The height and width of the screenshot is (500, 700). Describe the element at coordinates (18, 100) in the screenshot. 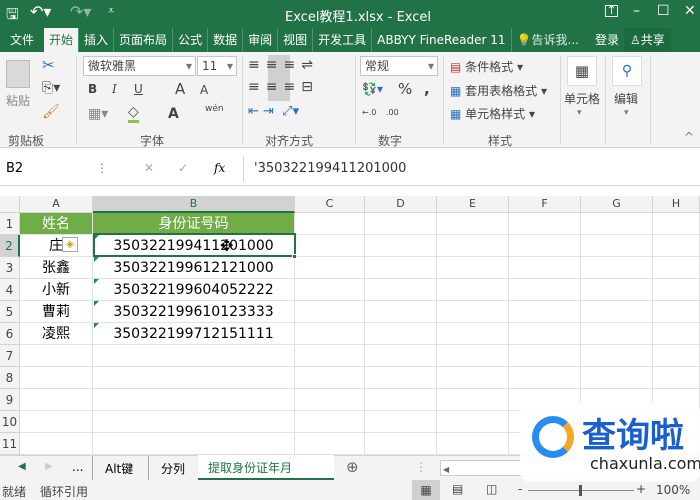

I see `paste-button: 粘贴` at that location.